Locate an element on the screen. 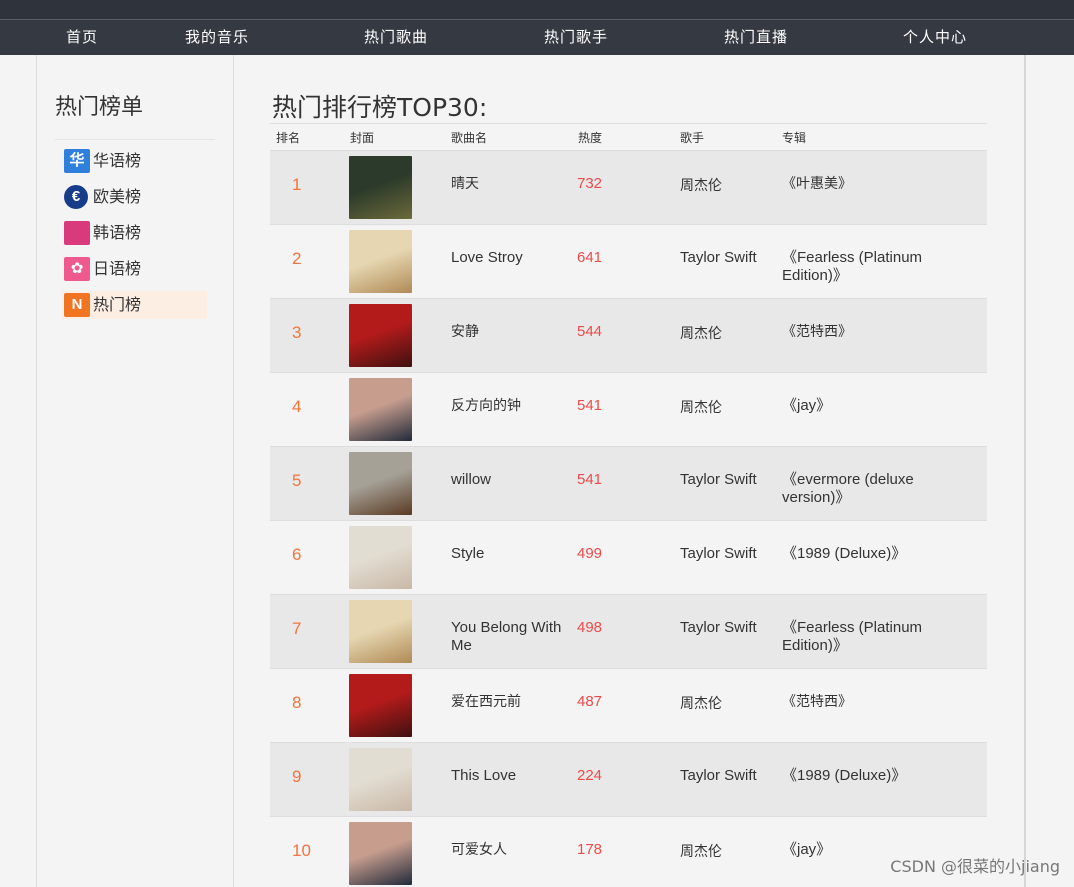 Image resolution: width=1074 pixels, height=887 pixels. header-heat: 热度 is located at coordinates (590, 138).